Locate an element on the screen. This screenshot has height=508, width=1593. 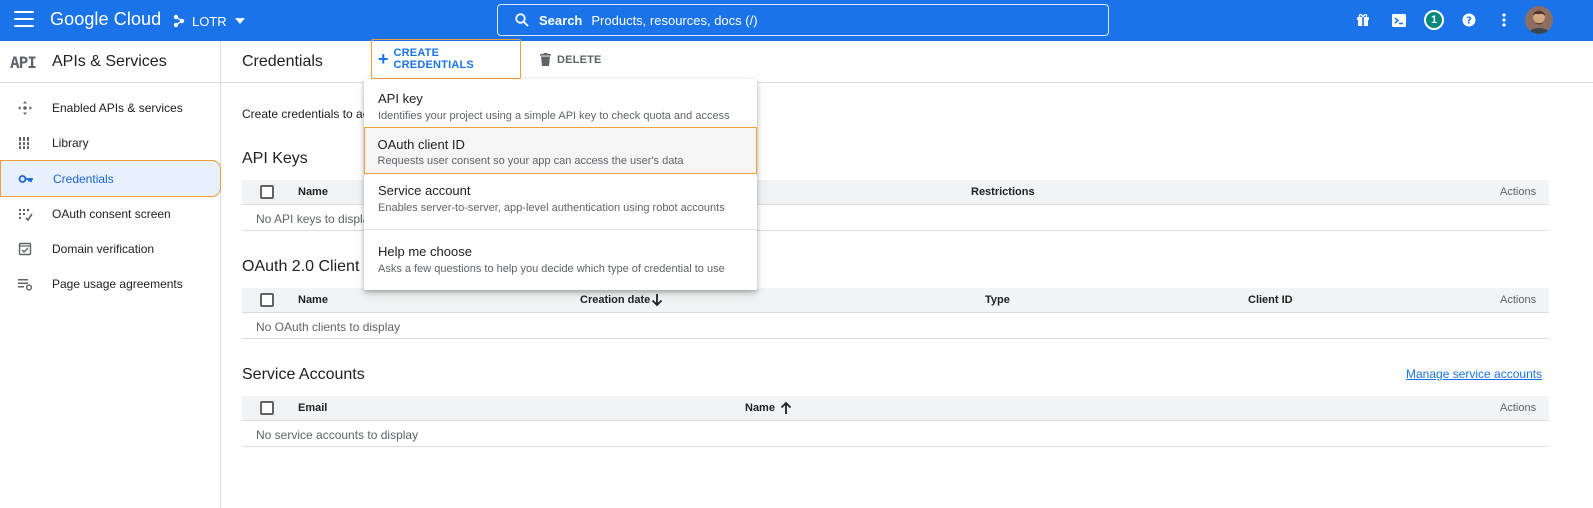
sidebar-item-label: Credentials is located at coordinates (83, 179).